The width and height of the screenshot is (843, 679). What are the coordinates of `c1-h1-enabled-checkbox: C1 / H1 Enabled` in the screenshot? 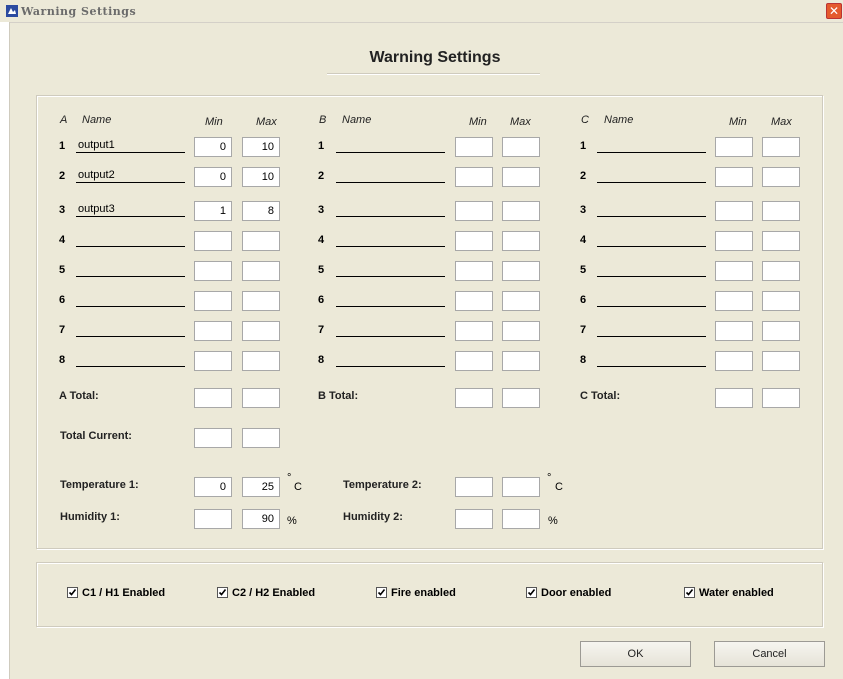 It's located at (116, 593).